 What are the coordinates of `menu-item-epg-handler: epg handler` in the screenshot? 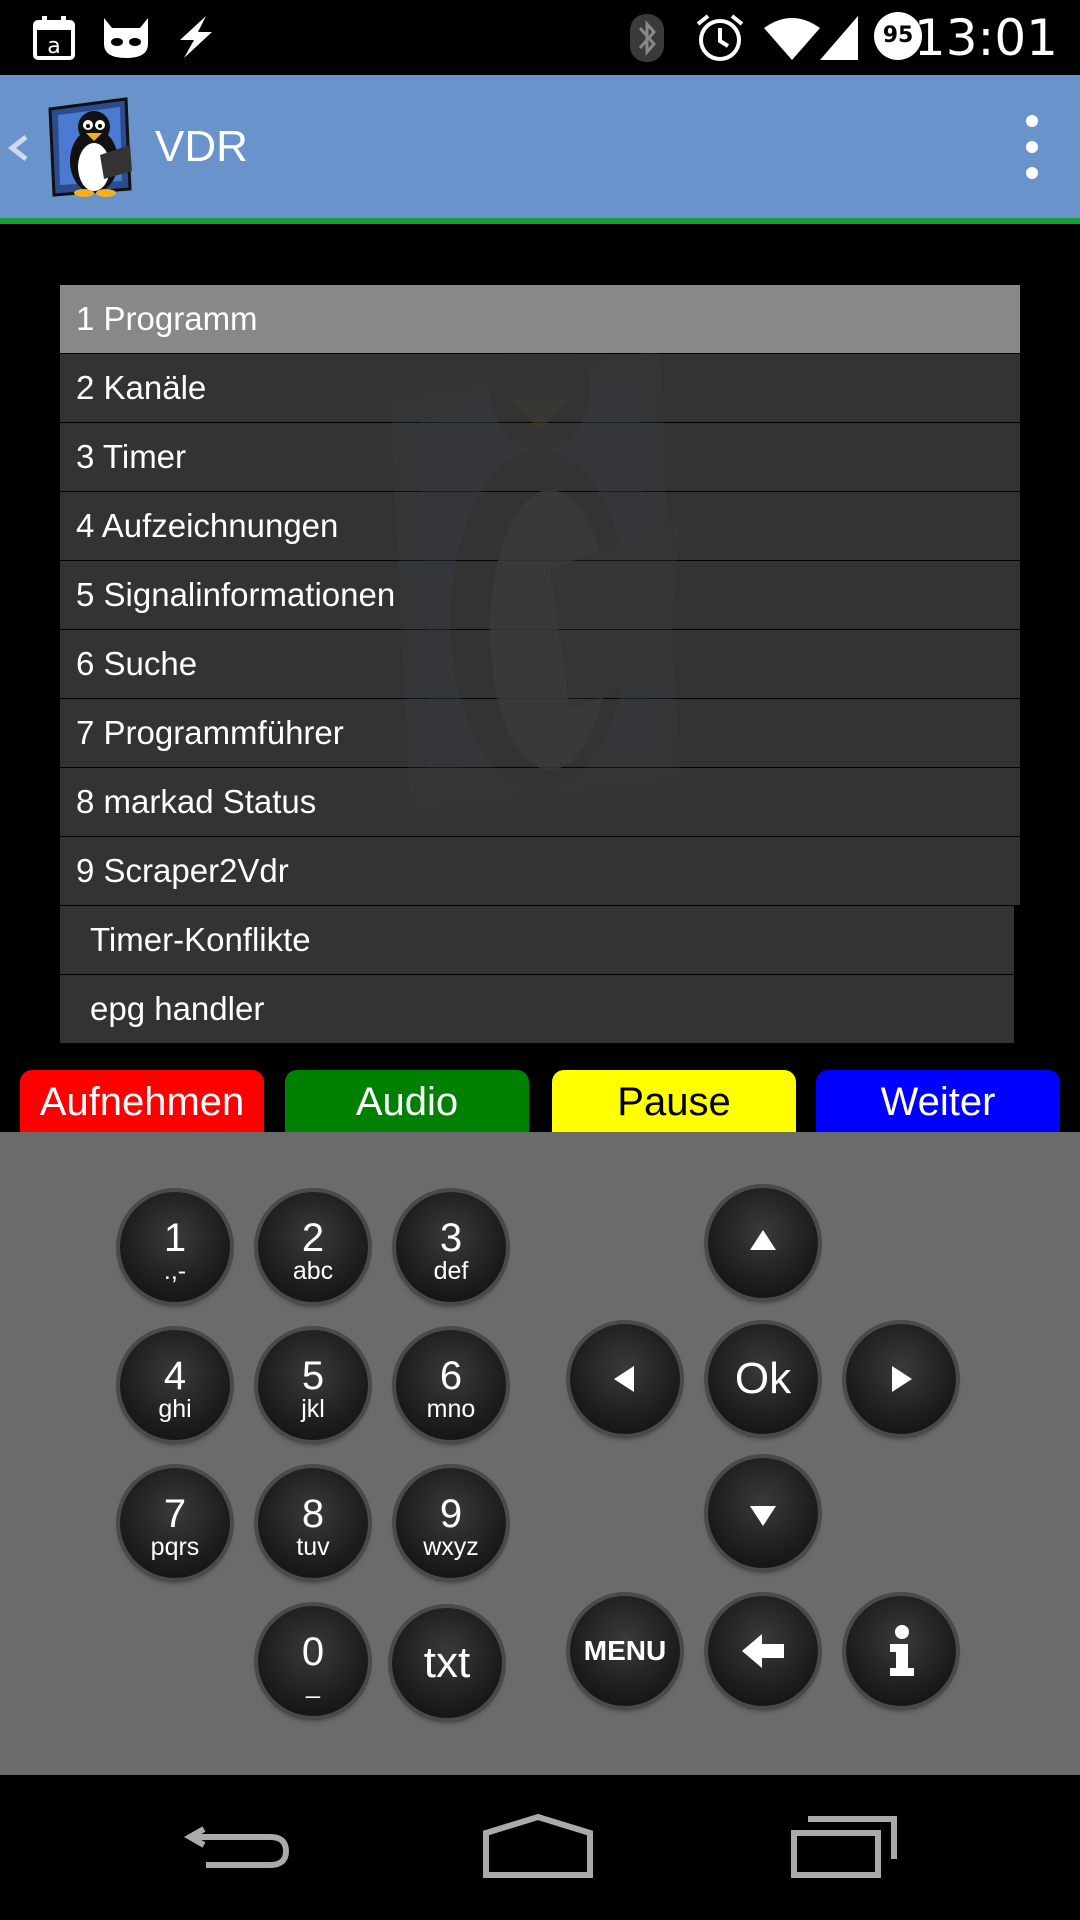 It's located at (537, 1009).